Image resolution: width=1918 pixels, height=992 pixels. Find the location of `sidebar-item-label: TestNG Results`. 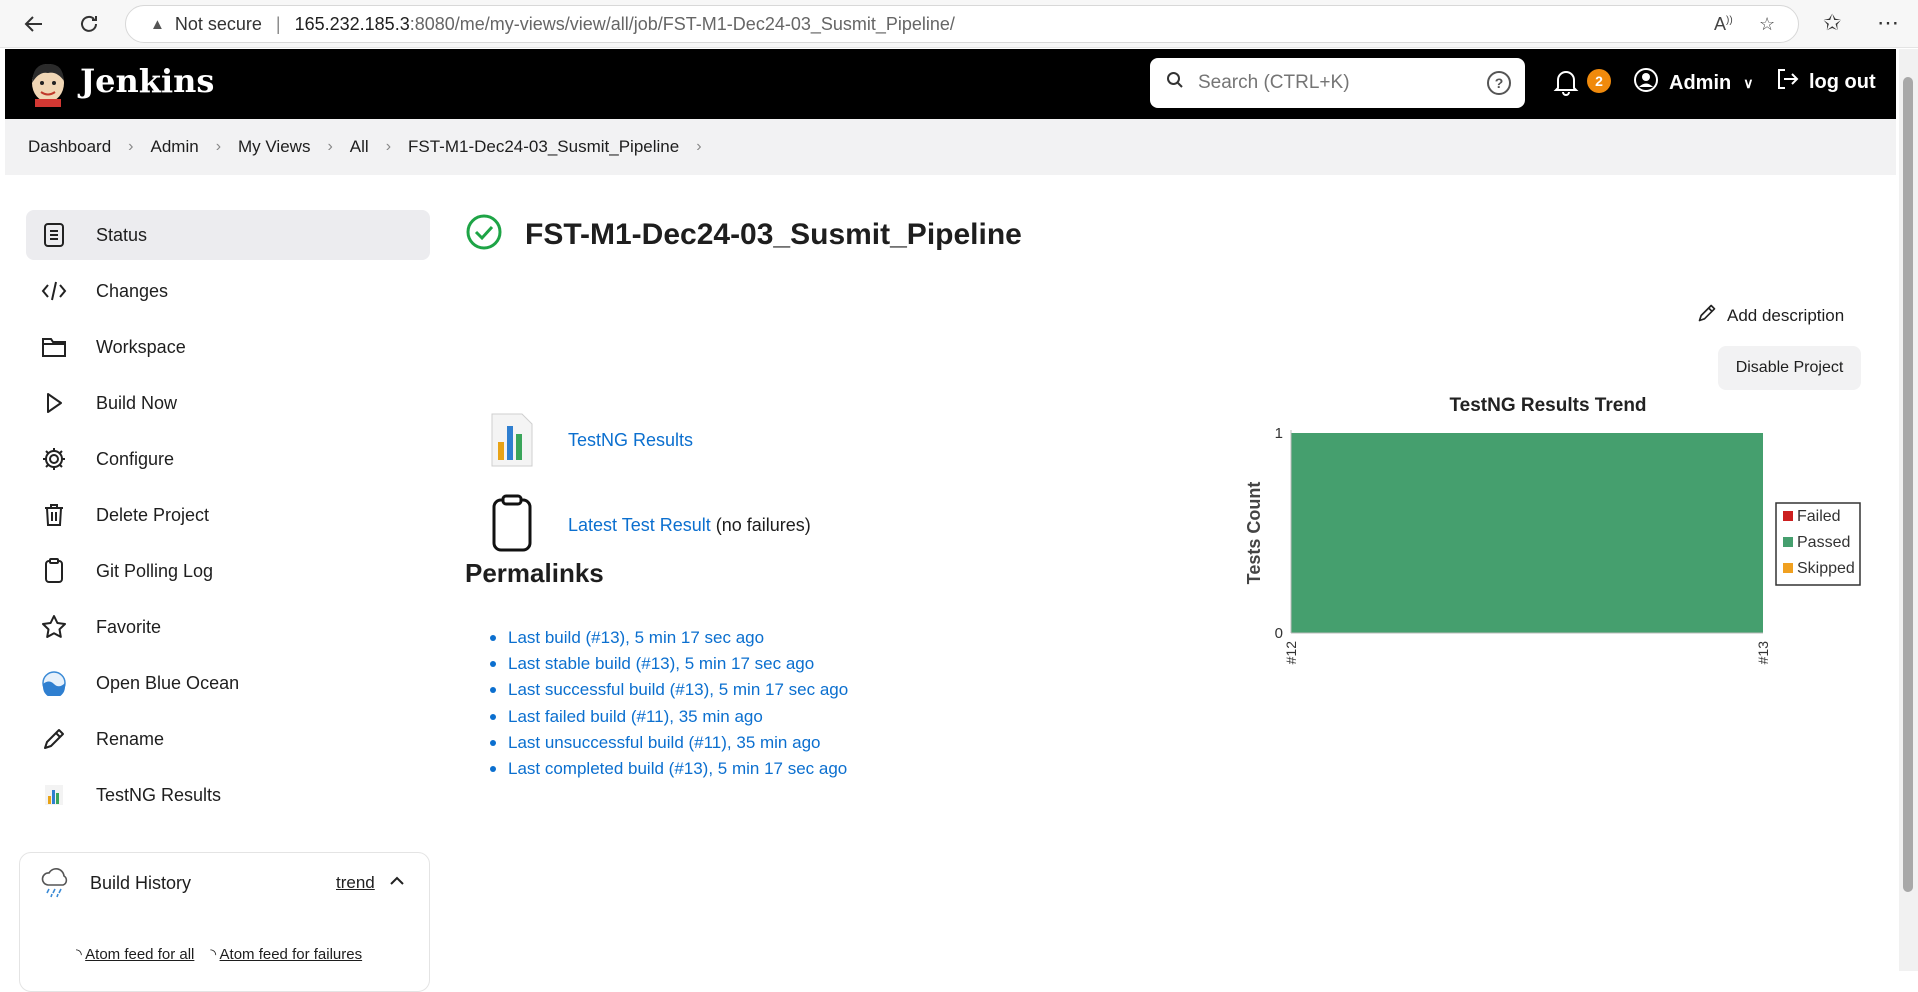

sidebar-item-label: TestNG Results is located at coordinates (159, 794).